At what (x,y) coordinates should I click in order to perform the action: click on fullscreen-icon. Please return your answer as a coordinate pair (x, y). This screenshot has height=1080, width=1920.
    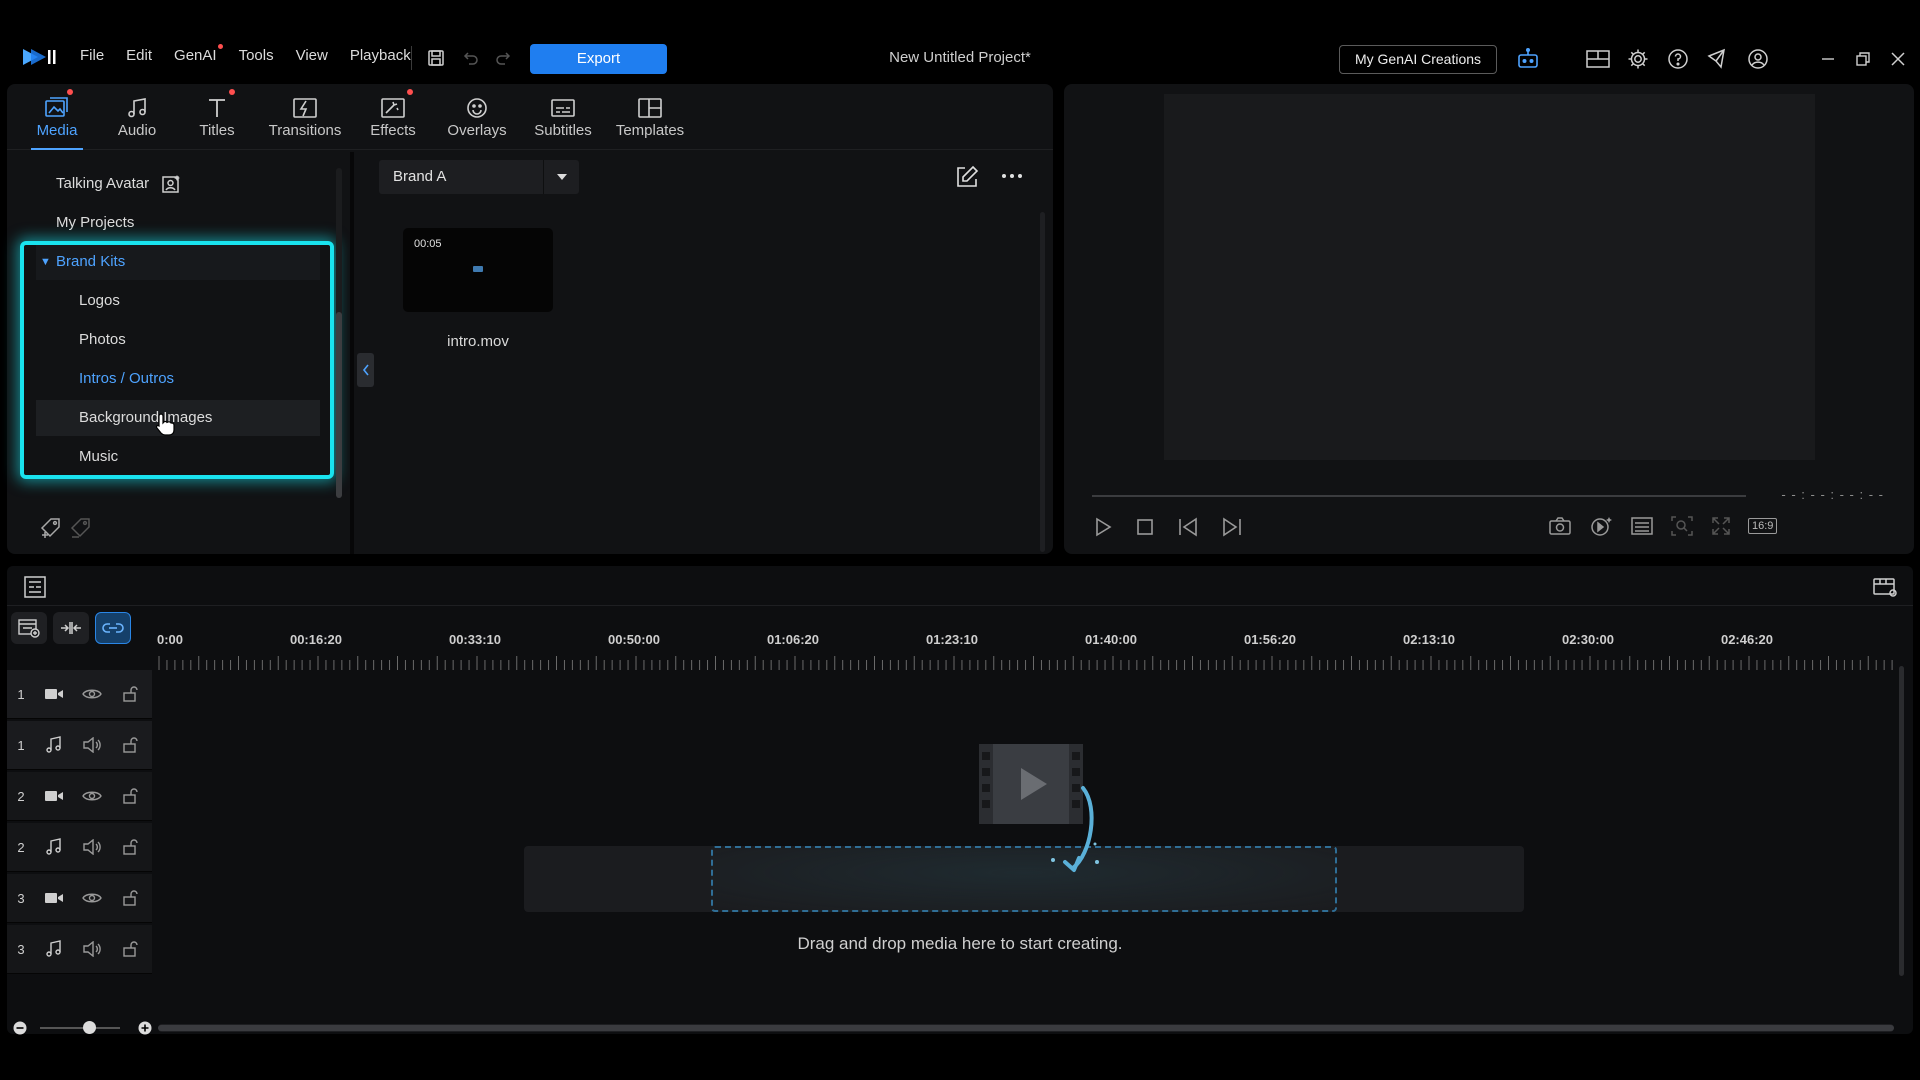
    Looking at the image, I should click on (1721, 526).